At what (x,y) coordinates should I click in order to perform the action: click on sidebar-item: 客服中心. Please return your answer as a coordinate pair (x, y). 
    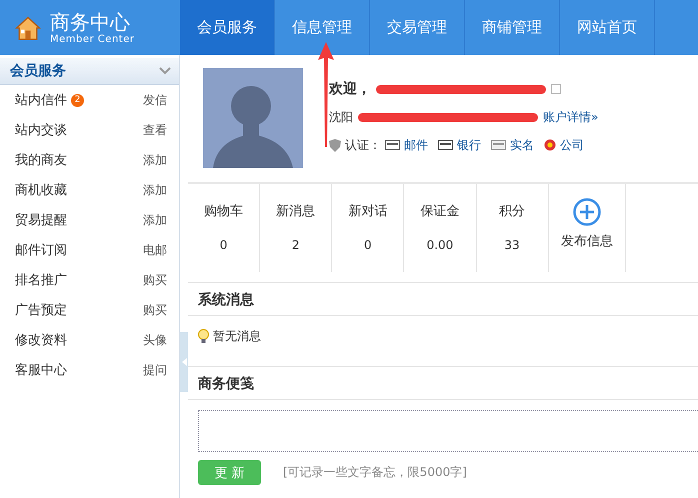
    Looking at the image, I should click on (41, 370).